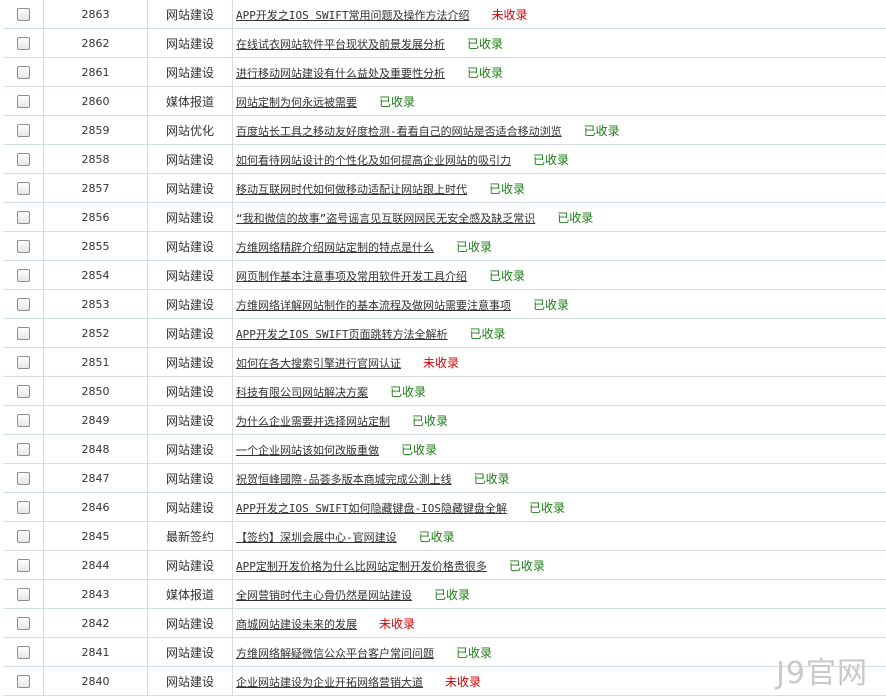 The width and height of the screenshot is (886, 700). I want to click on table-row: 2842 网站建设 商城网站建设未来的发展 未收录, so click(444, 623).